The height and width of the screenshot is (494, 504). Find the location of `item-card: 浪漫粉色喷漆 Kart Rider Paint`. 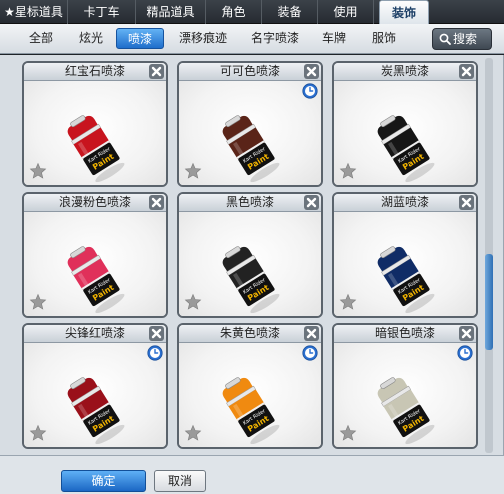

item-card: 浪漫粉色喷漆 Kart Rider Paint is located at coordinates (95, 255).